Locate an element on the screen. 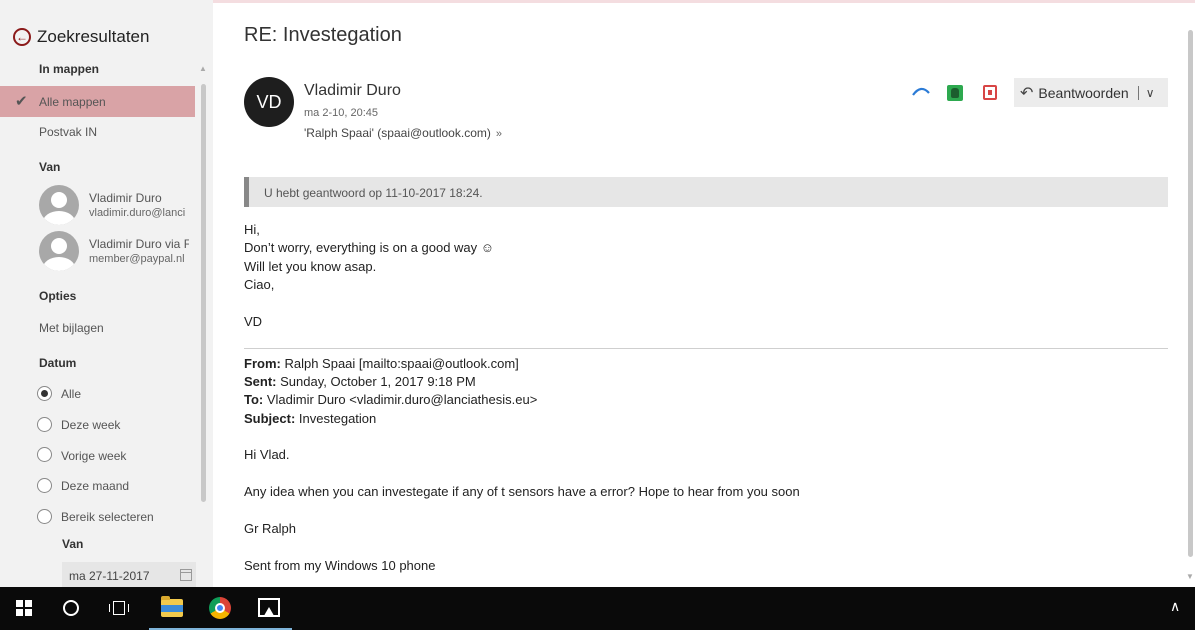 The image size is (1195, 630). body-line: Ciao, is located at coordinates (259, 284).